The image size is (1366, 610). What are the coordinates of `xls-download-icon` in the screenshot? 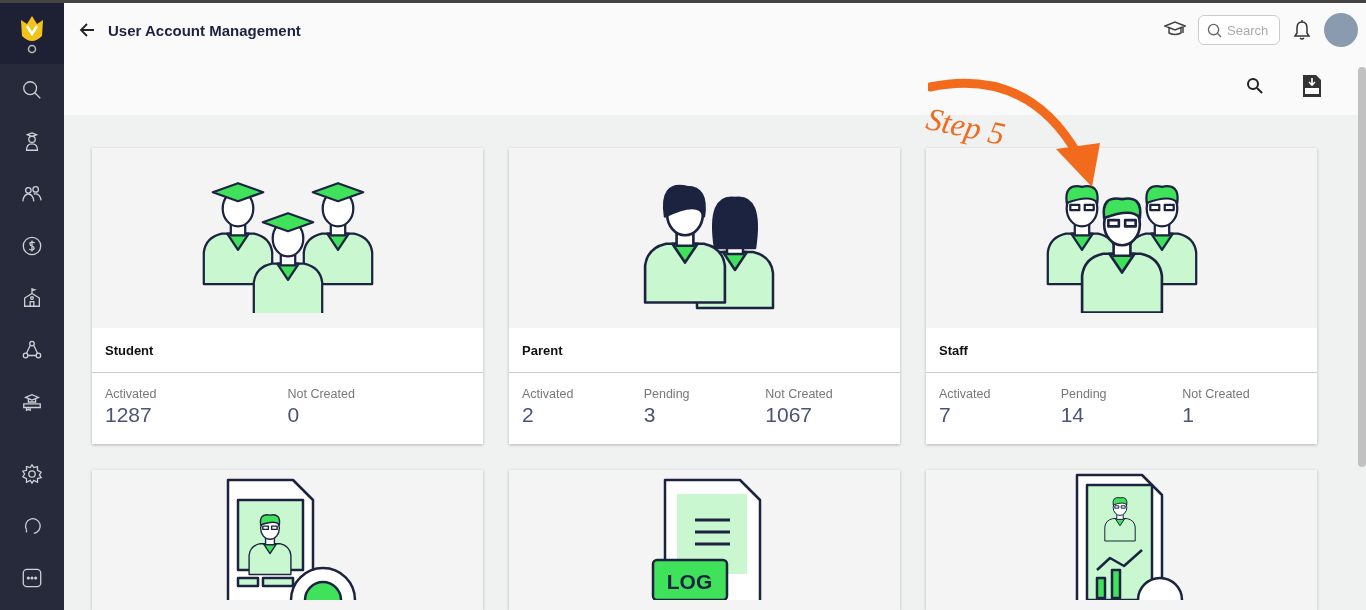 It's located at (1312, 86).